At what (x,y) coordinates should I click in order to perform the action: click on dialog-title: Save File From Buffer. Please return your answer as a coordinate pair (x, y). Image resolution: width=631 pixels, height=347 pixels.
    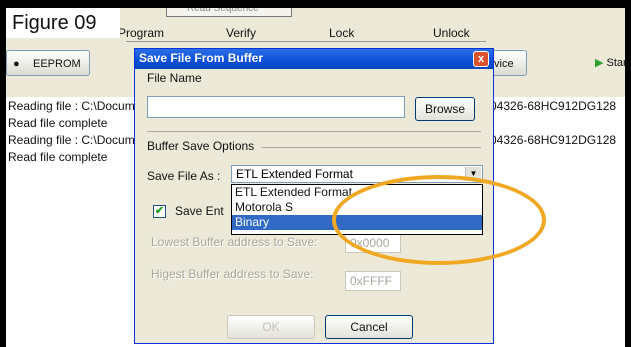
    Looking at the image, I should click on (201, 58).